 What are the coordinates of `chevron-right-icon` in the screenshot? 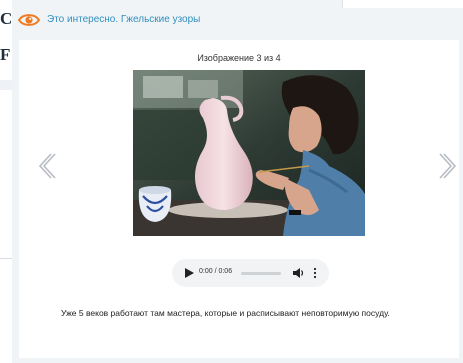 It's located at (448, 166).